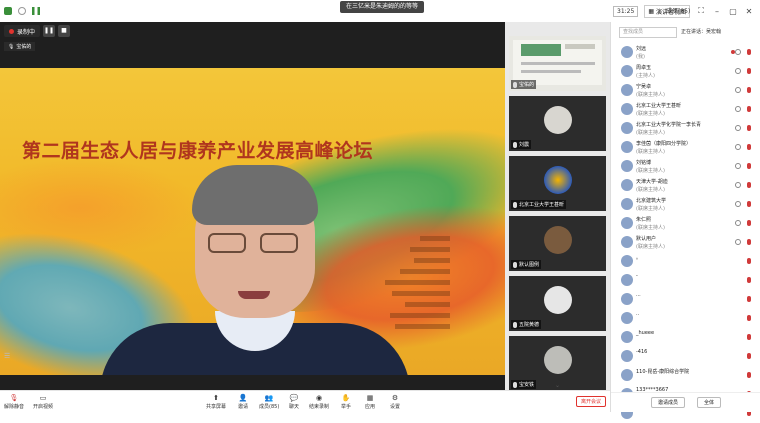 This screenshot has width=760, height=423. I want to click on participant-row: _hueee, so click(685, 337).